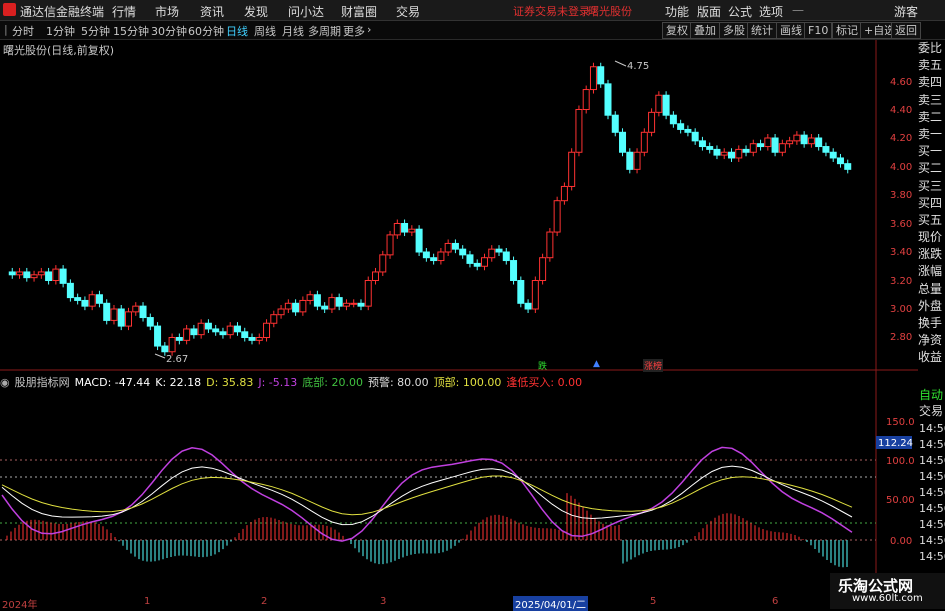 The height and width of the screenshot is (611, 945). What do you see at coordinates (931, 237) in the screenshot?
I see `side-price: 现价` at bounding box center [931, 237].